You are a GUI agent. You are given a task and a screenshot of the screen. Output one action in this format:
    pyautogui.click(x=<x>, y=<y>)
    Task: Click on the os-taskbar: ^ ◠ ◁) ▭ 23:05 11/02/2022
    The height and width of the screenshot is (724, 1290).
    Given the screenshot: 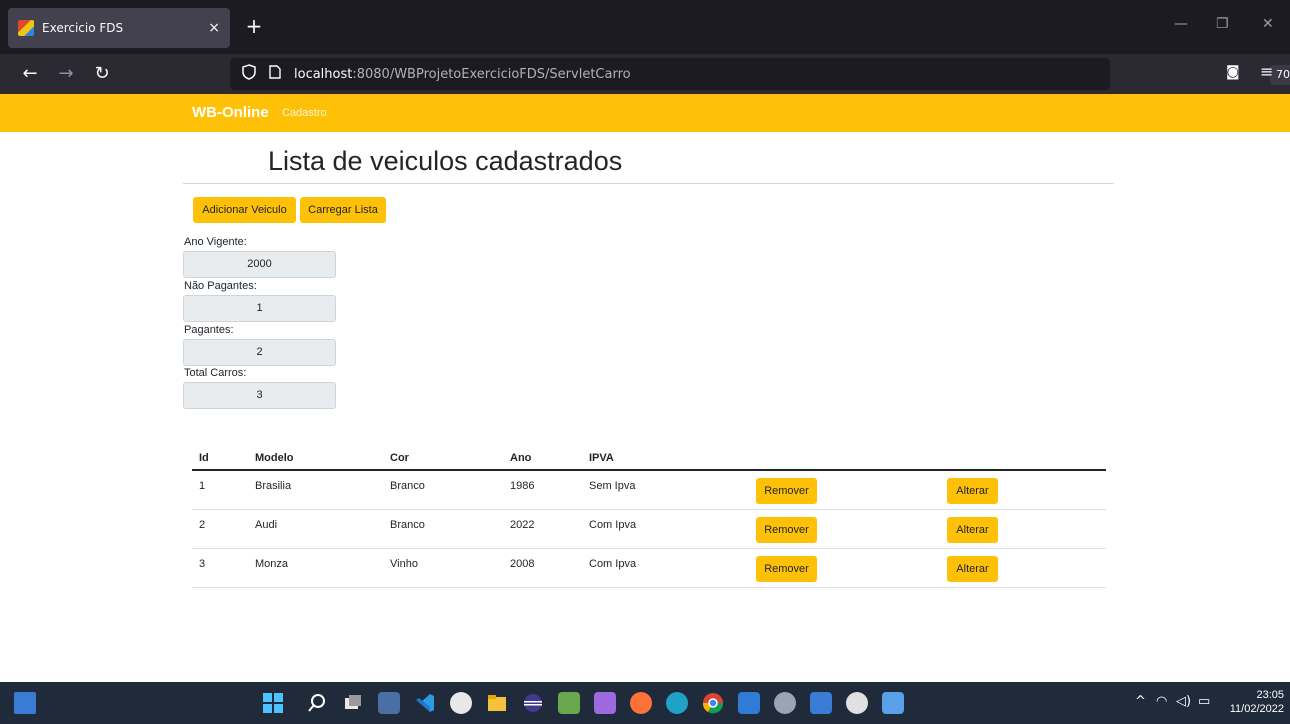 What is the action you would take?
    pyautogui.click(x=645, y=703)
    